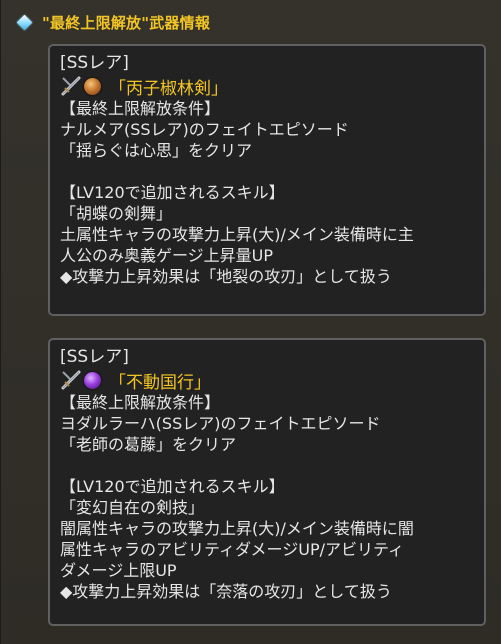 The image size is (501, 644). I want to click on condition-text: ナルメア(SSレア)のフェイトエピソード, so click(204, 129).